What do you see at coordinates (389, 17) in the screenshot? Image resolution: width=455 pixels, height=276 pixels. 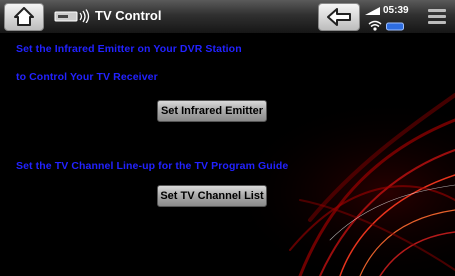 I see `status-area: 05:39` at bounding box center [389, 17].